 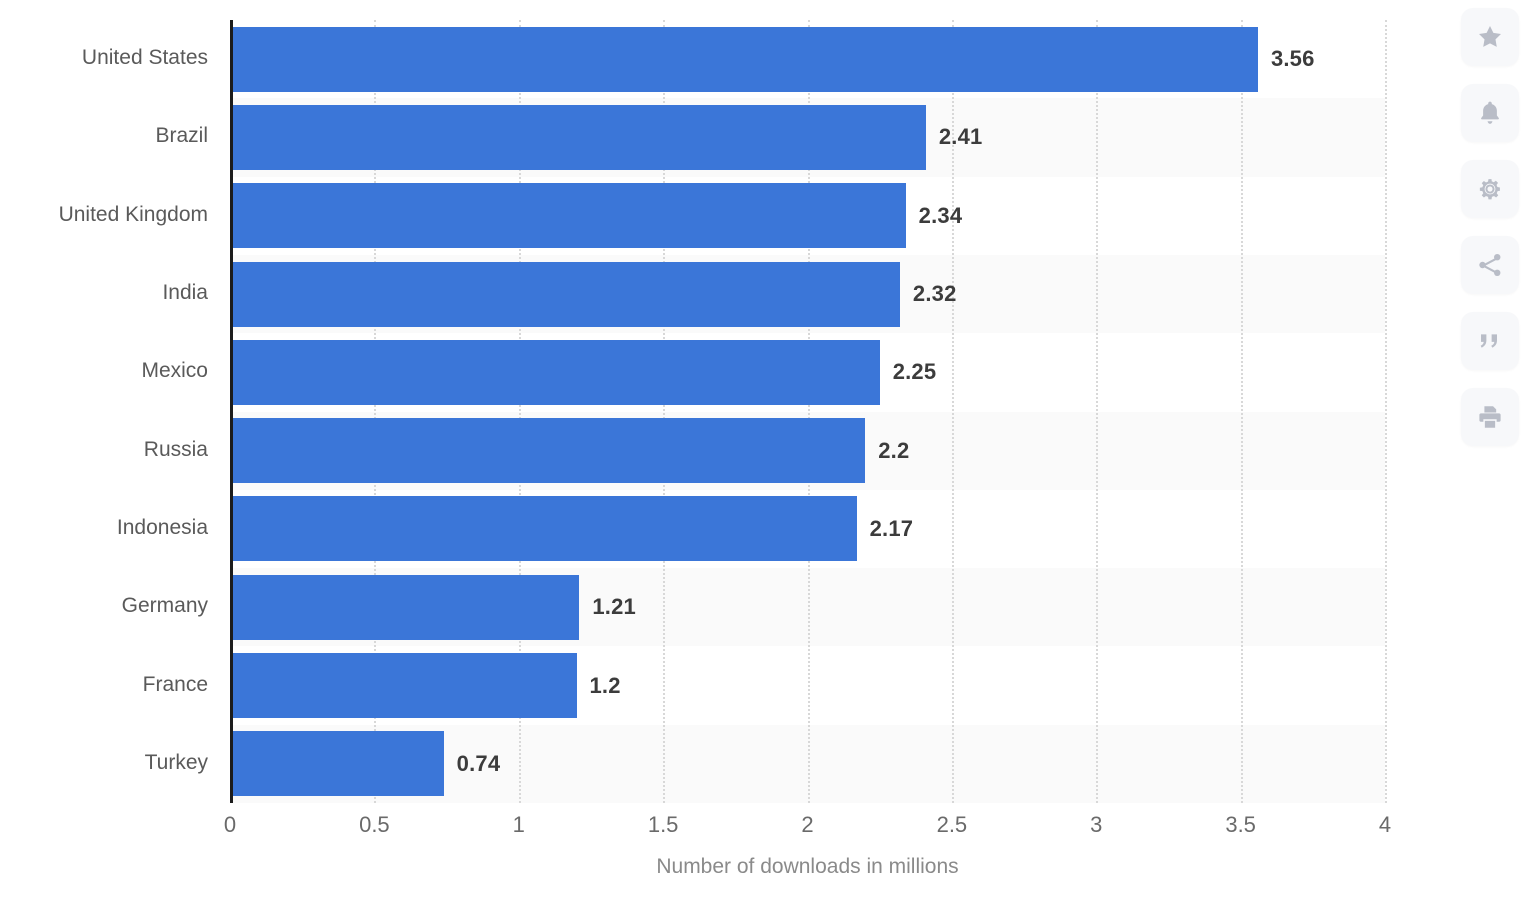 What do you see at coordinates (807, 824) in the screenshot?
I see `x-tick-label: 2` at bounding box center [807, 824].